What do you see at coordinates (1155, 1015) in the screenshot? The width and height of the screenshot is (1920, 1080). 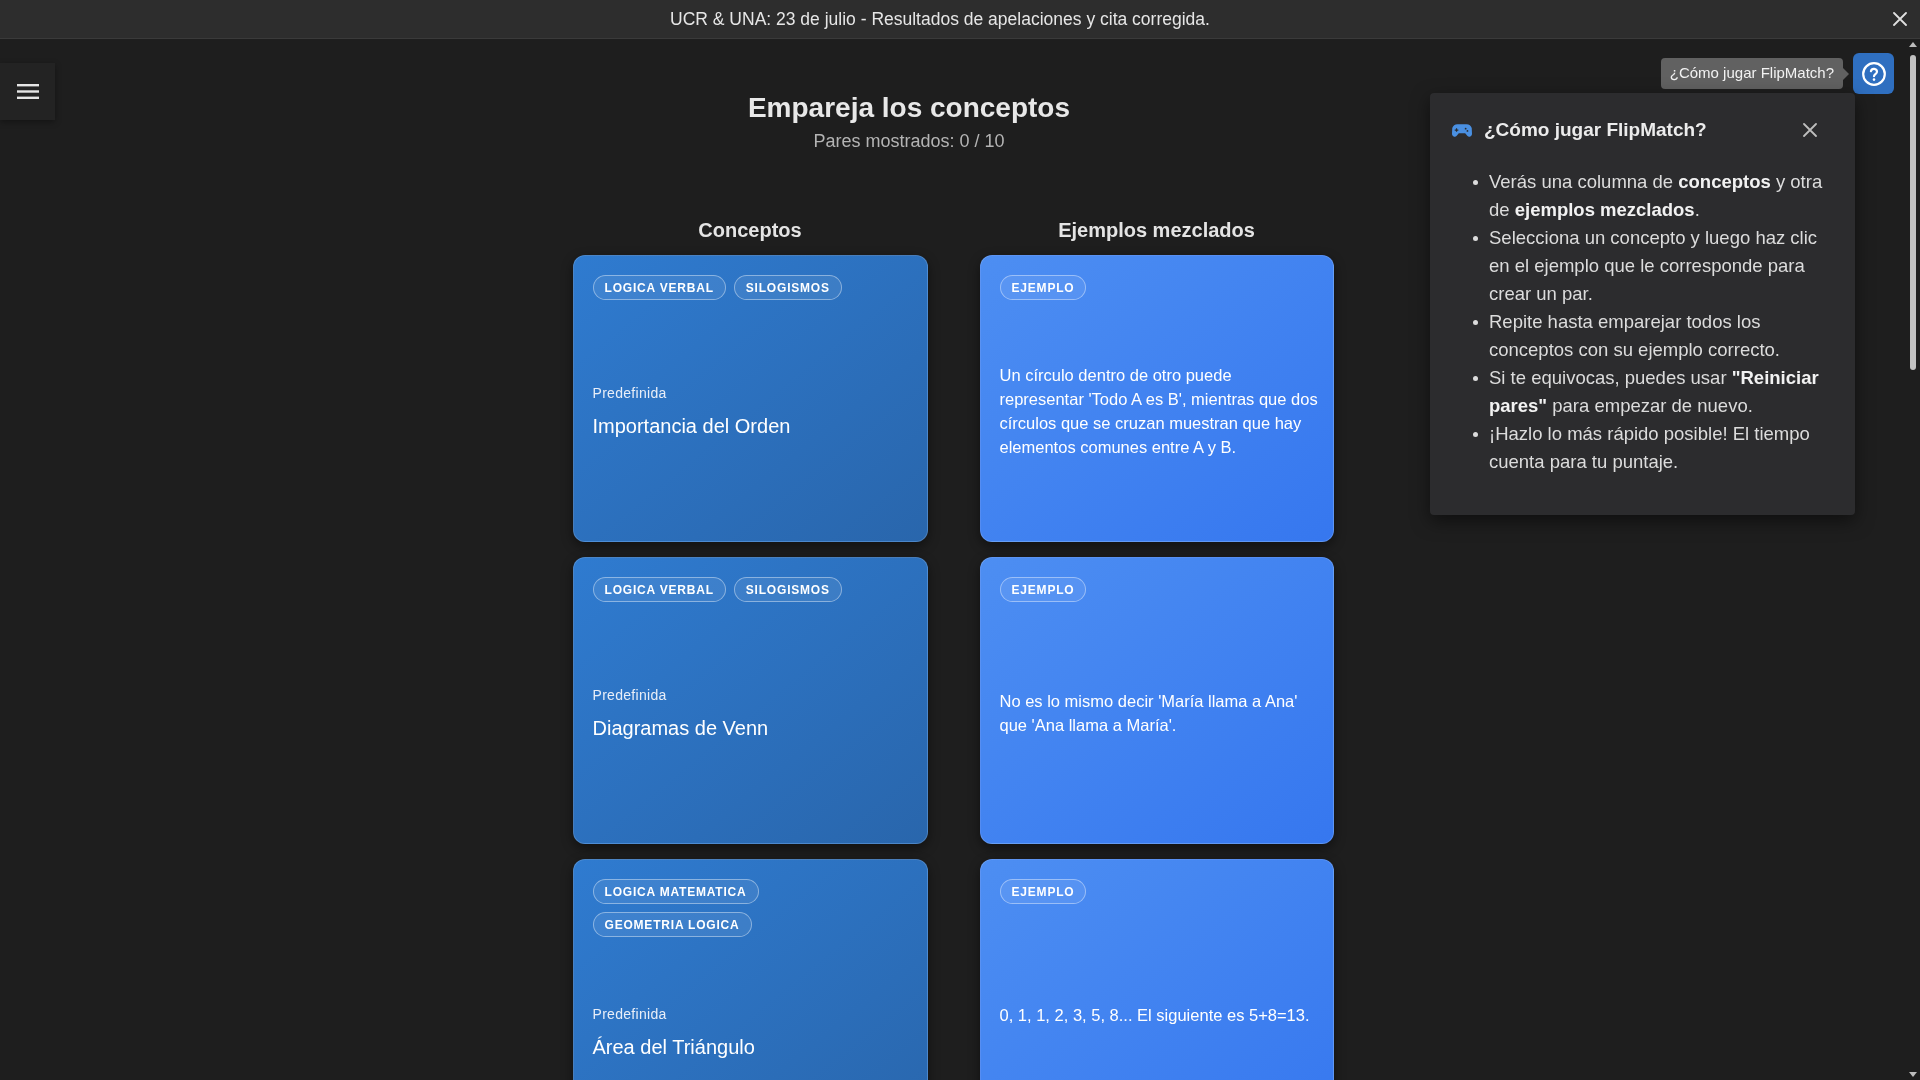 I see `example-text: 0, 1, 1, 2, 3, 5, 8... El siguiente es 5+8=13.` at bounding box center [1155, 1015].